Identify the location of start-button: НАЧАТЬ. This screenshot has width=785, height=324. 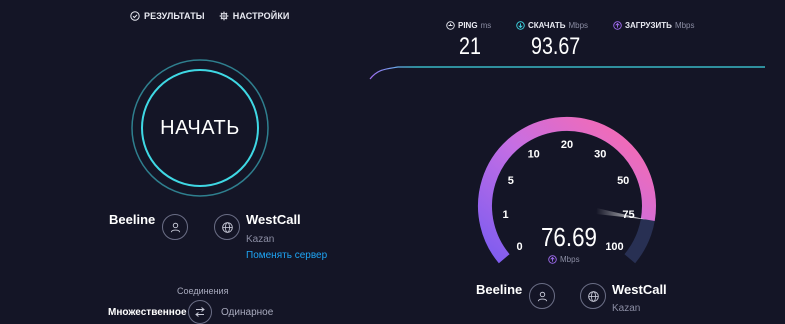
(200, 128).